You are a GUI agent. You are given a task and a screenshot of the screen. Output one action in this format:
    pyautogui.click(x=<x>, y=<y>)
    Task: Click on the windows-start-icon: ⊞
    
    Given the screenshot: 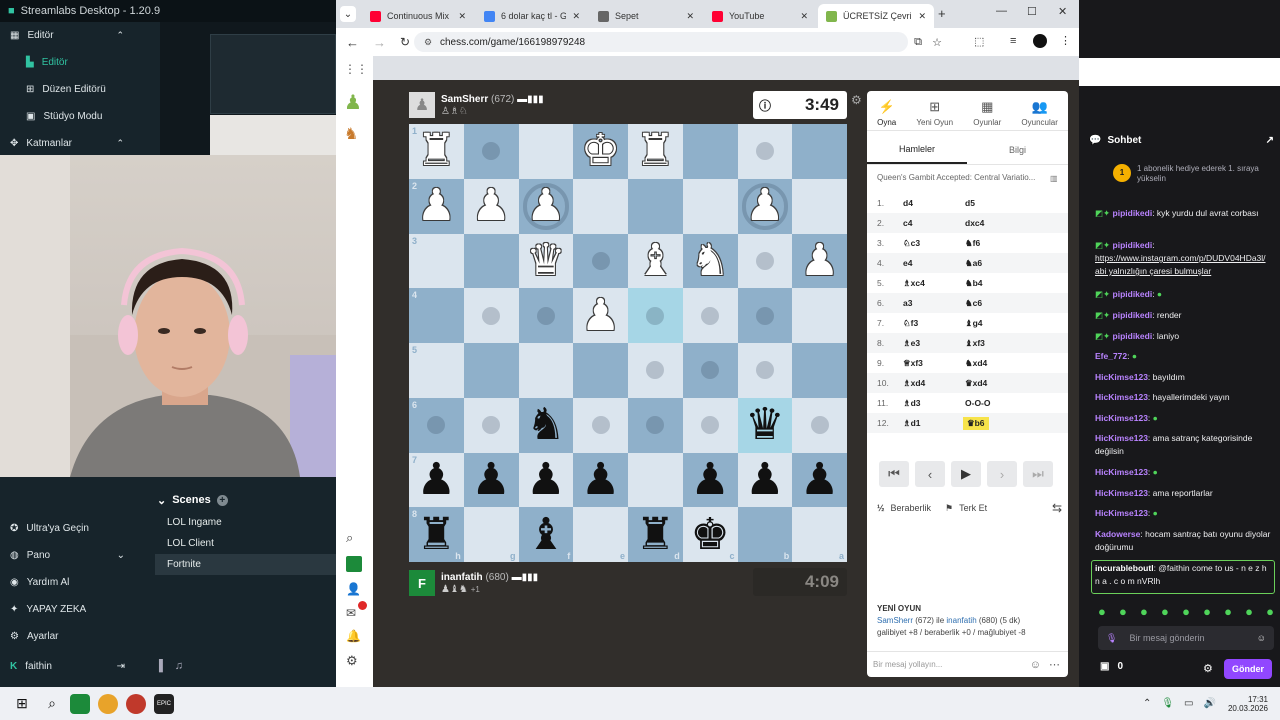 What is the action you would take?
    pyautogui.click(x=22, y=704)
    